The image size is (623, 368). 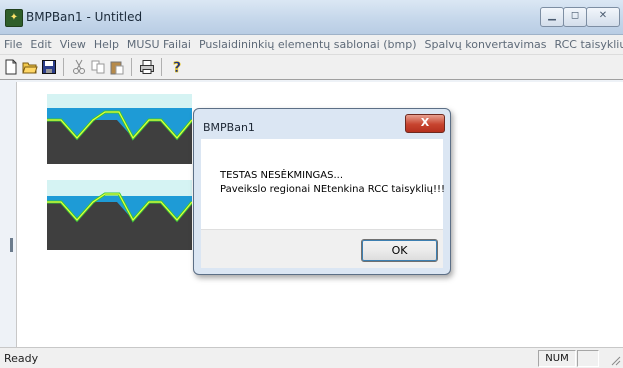 What do you see at coordinates (13, 44) in the screenshot?
I see `menu-file: File` at bounding box center [13, 44].